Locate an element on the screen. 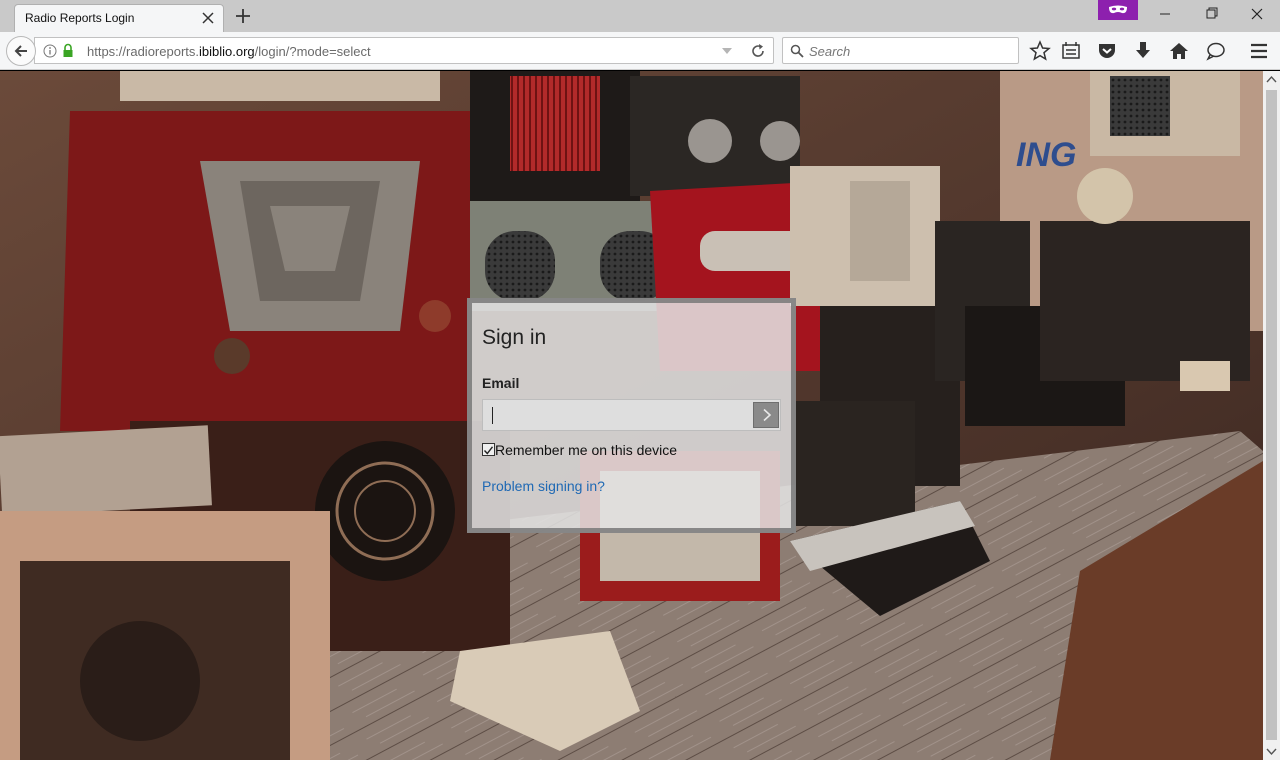  scroll-down-icon is located at coordinates (1271, 751).